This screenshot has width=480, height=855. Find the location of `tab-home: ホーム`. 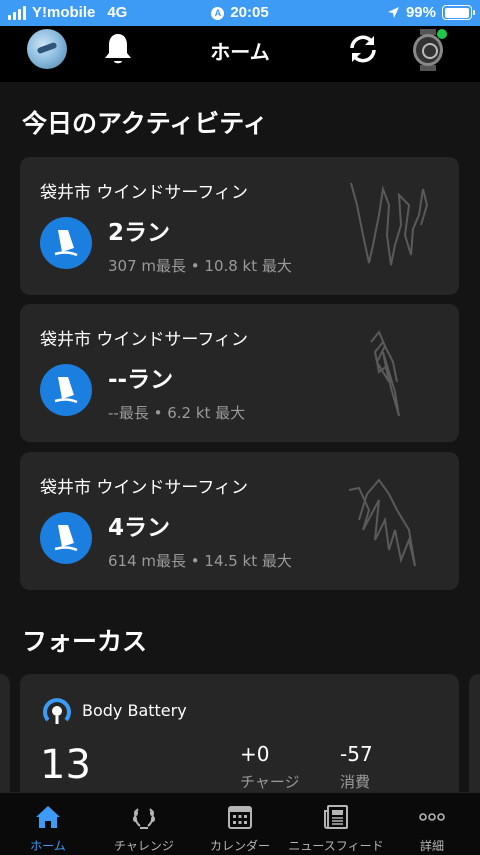

tab-home: ホーム is located at coordinates (48, 824).